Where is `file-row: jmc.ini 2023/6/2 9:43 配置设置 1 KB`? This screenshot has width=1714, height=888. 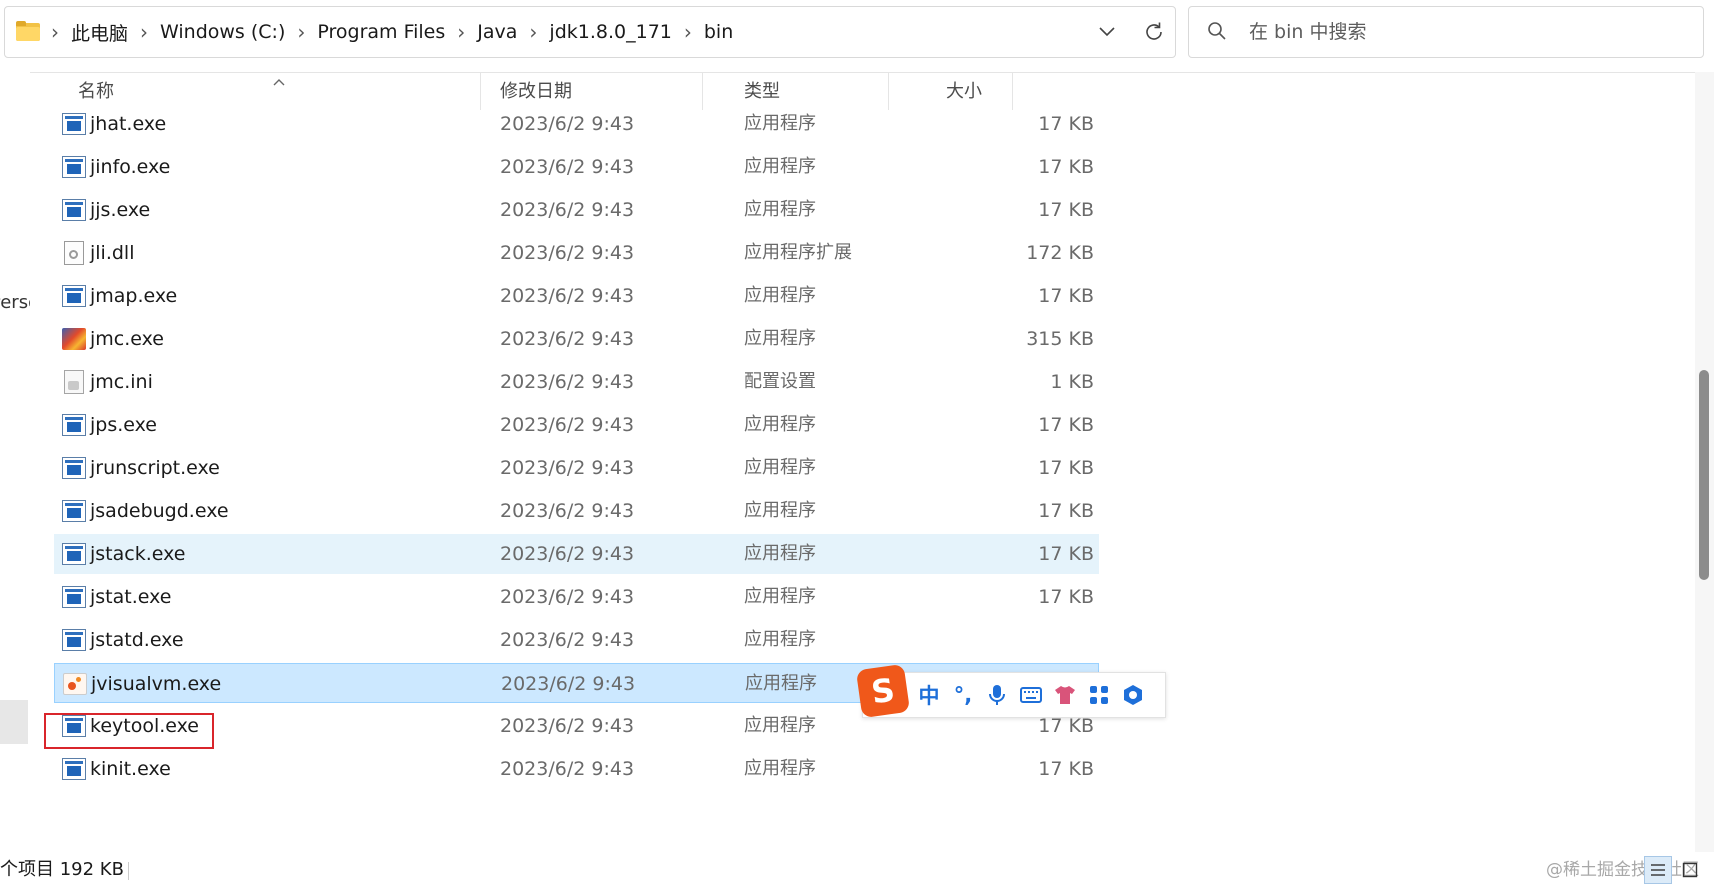
file-row: jmc.ini 2023/6/2 9:43 配置设置 1 KB is located at coordinates (576, 382).